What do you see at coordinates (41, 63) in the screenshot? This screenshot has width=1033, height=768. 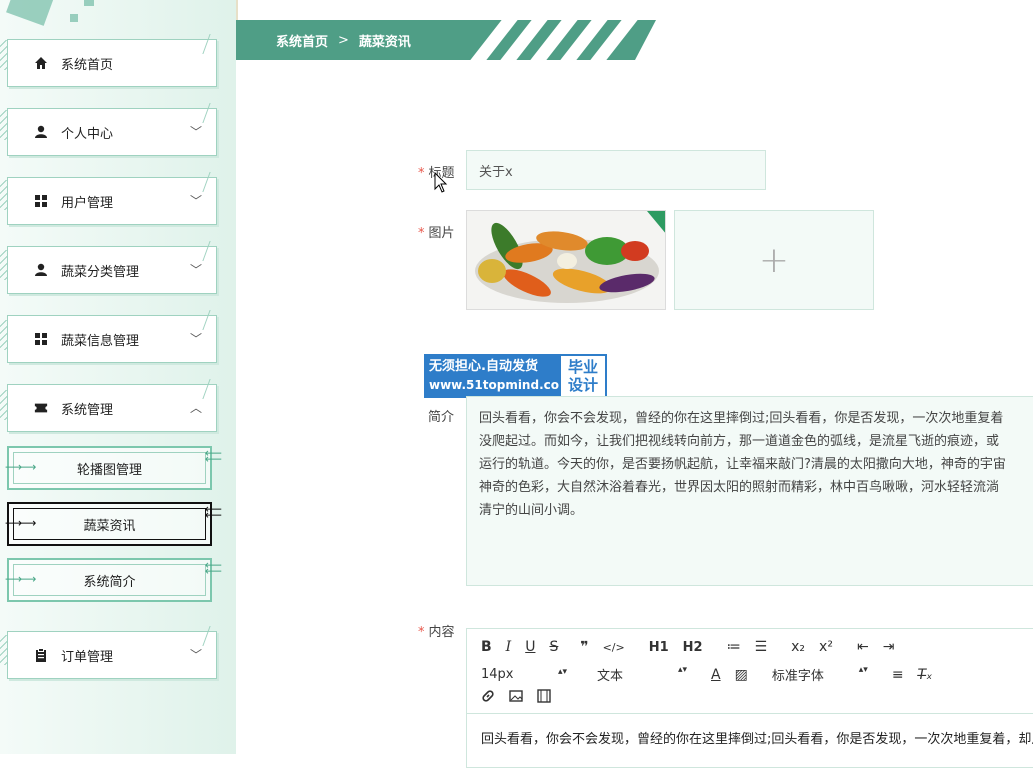 I see `home-icon` at bounding box center [41, 63].